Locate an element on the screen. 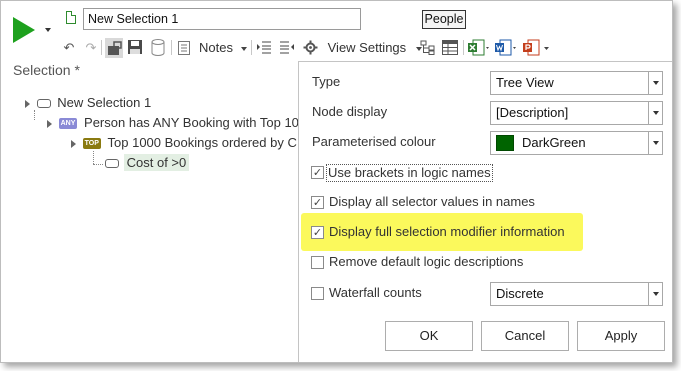  excel-export-button is located at coordinates (479, 47).